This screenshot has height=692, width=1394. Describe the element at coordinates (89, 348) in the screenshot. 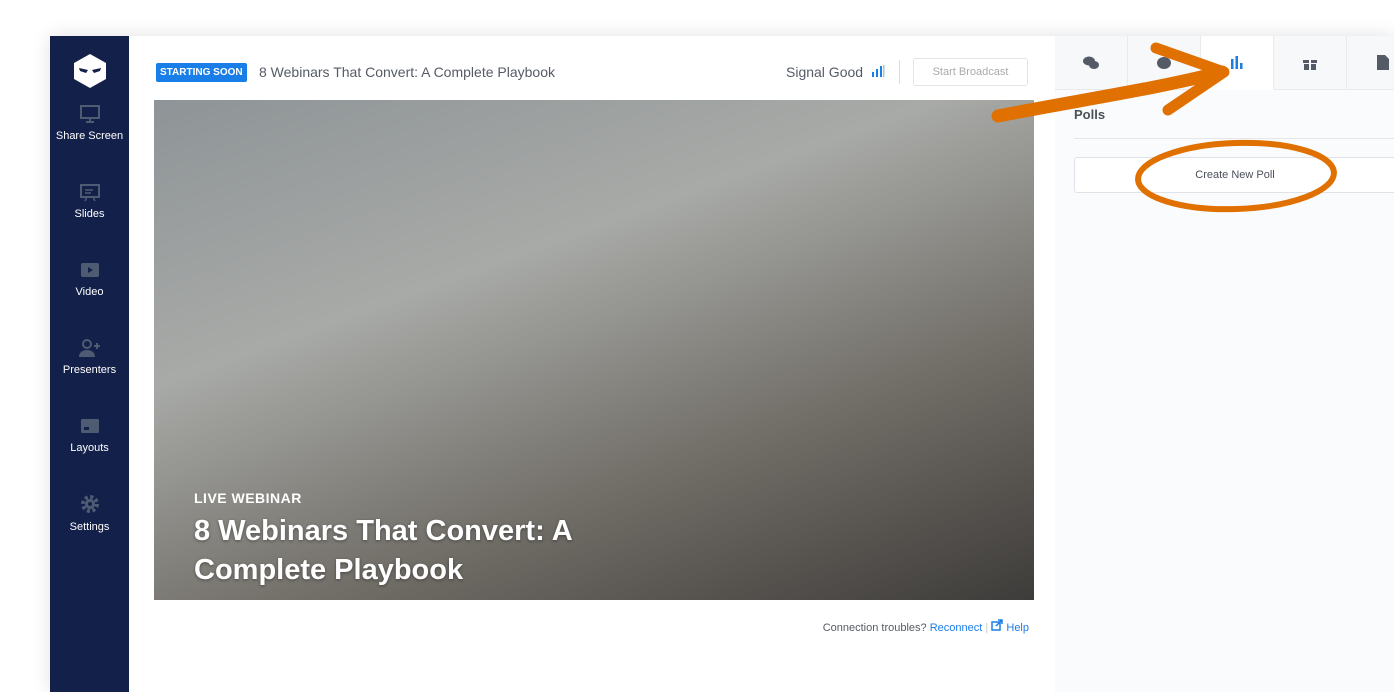

I see `add-presenter-icon` at that location.